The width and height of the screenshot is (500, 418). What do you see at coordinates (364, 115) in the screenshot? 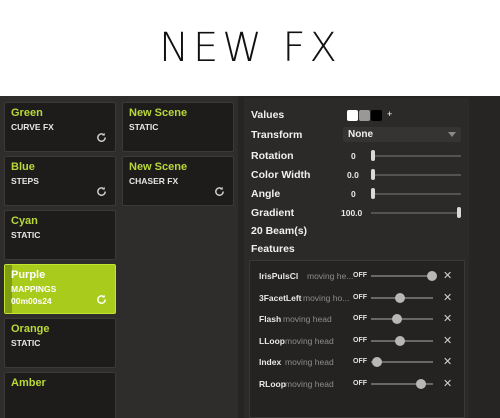
I see `color-swatch-gray` at bounding box center [364, 115].